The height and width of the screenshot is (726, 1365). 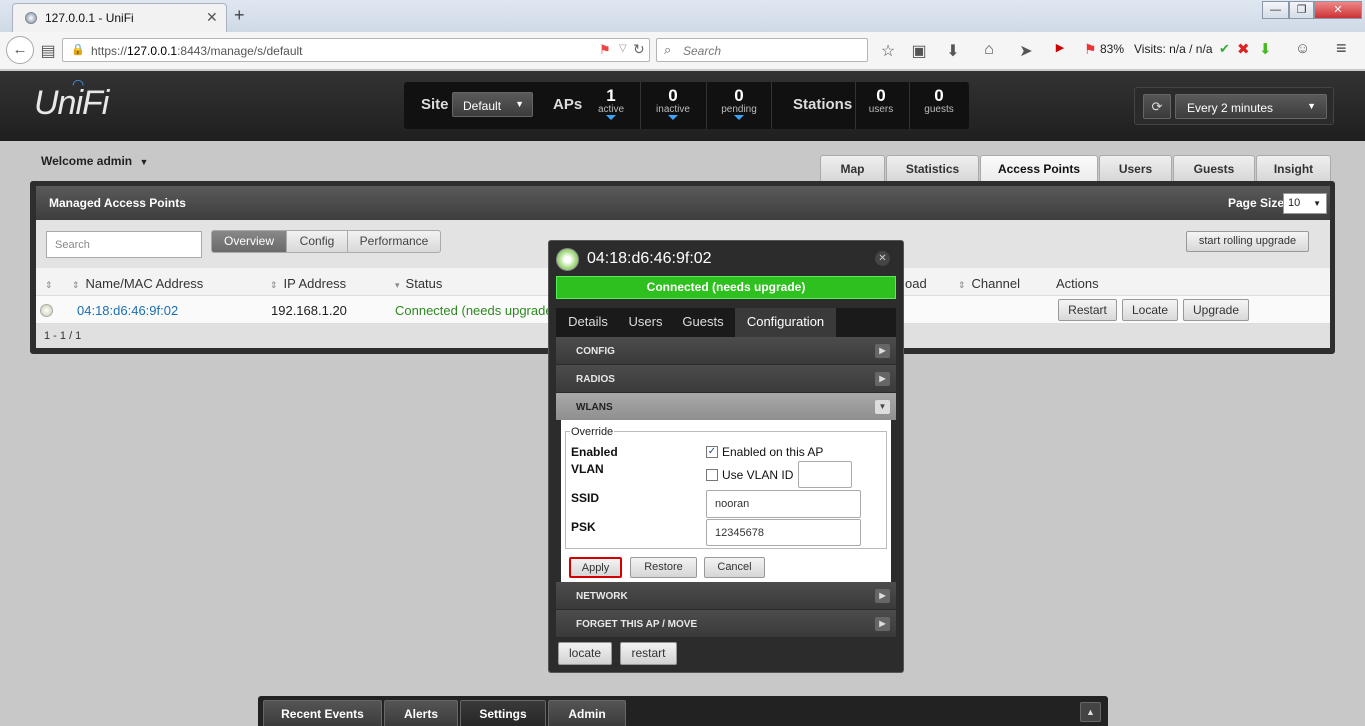 I want to click on flag-ext-icon: ⚑, so click(x=1090, y=49).